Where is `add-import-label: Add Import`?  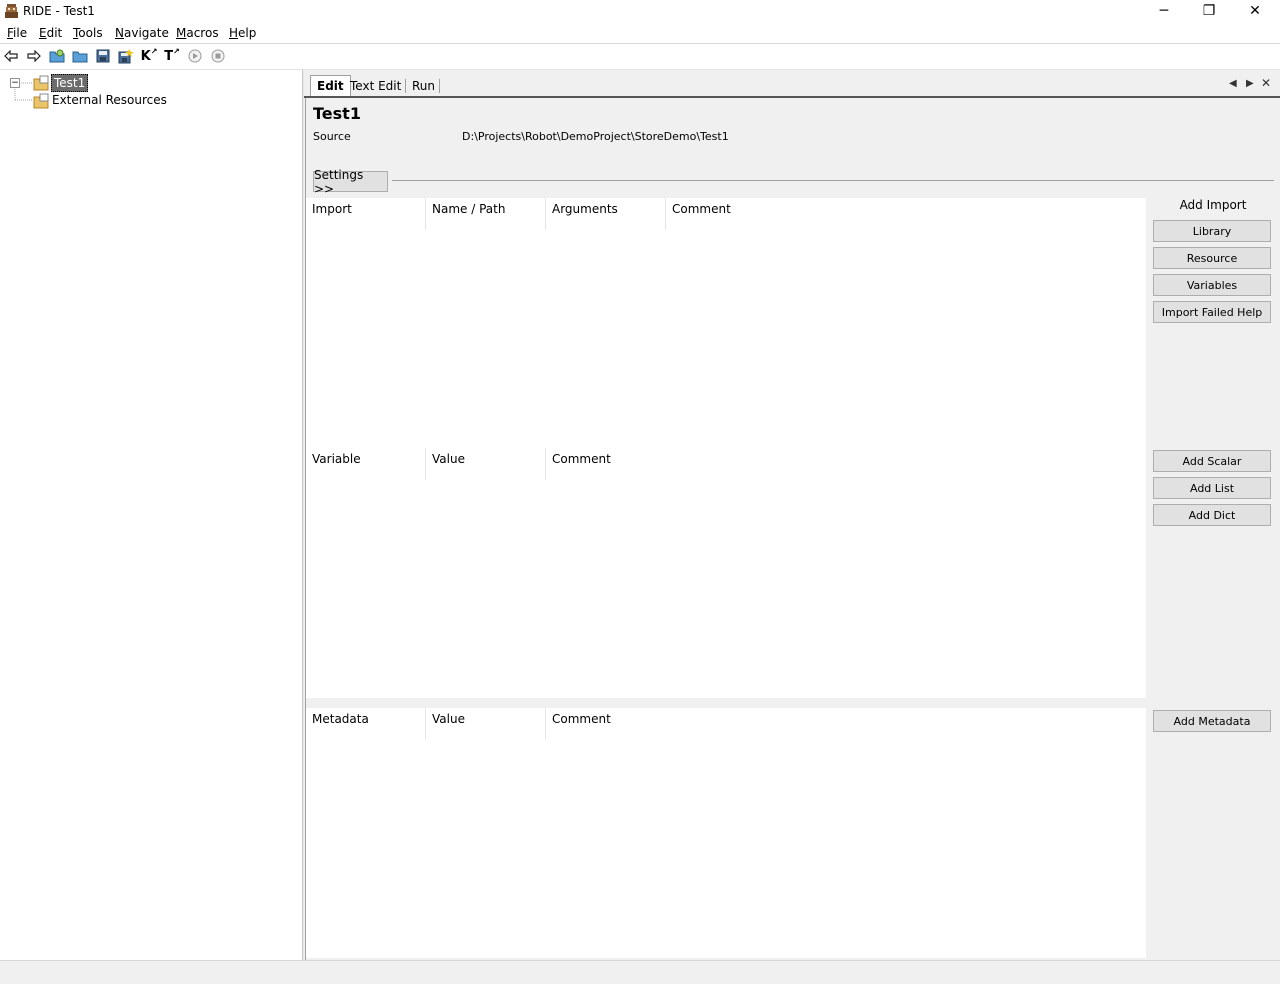
add-import-label: Add Import is located at coordinates (1213, 205).